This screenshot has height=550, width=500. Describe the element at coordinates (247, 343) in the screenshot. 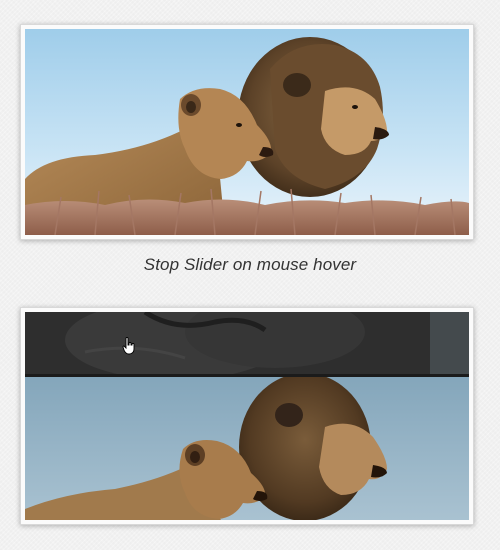

I see `transition-strip` at that location.